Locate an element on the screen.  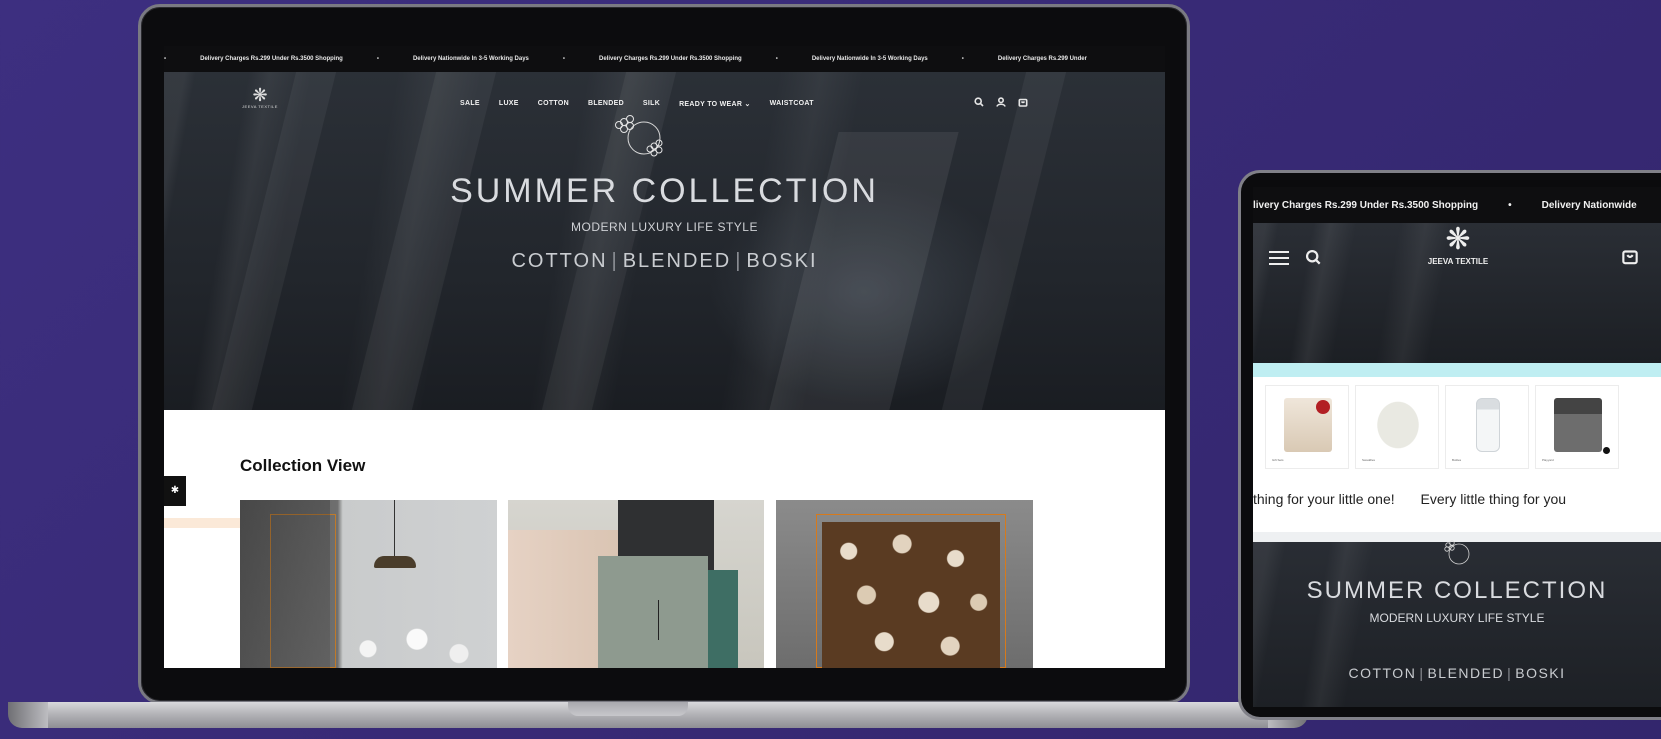
nav-item-waistcoat: WAISTCOAT is located at coordinates (792, 104).